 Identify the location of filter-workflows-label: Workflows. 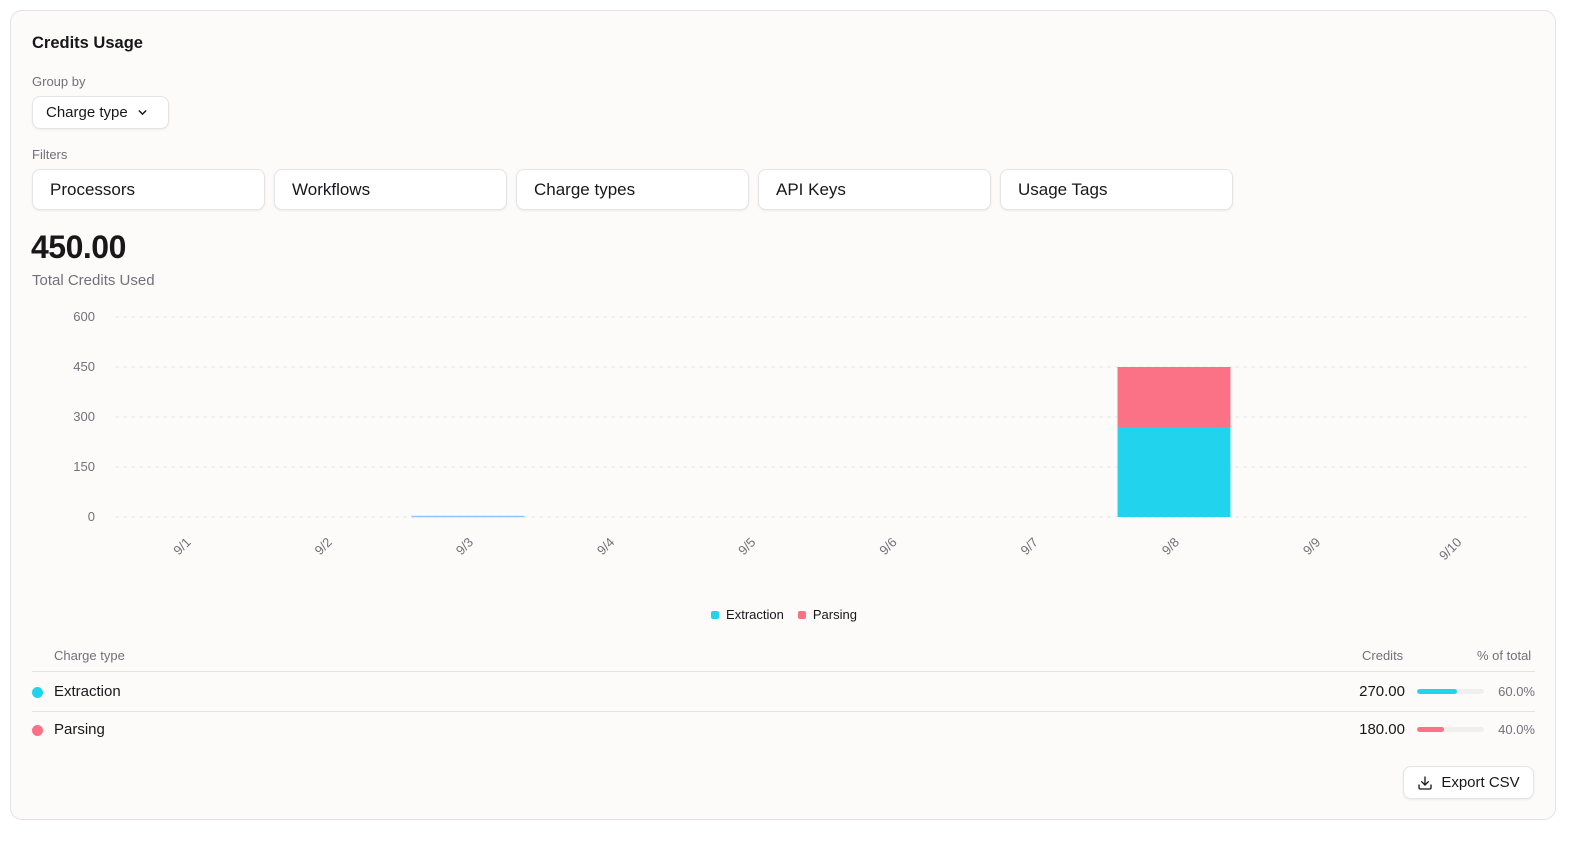
(331, 189).